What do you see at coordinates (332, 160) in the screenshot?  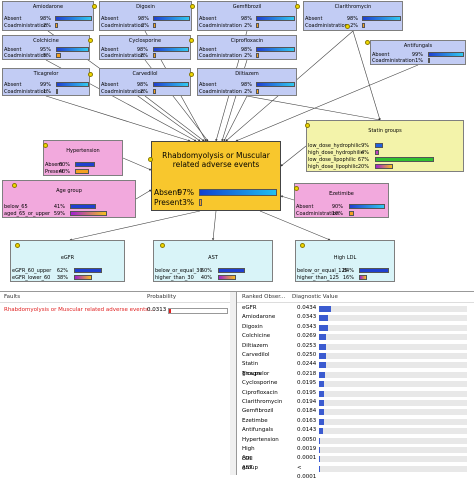 I see `row-label: low_dose_lipophilic` at bounding box center [332, 160].